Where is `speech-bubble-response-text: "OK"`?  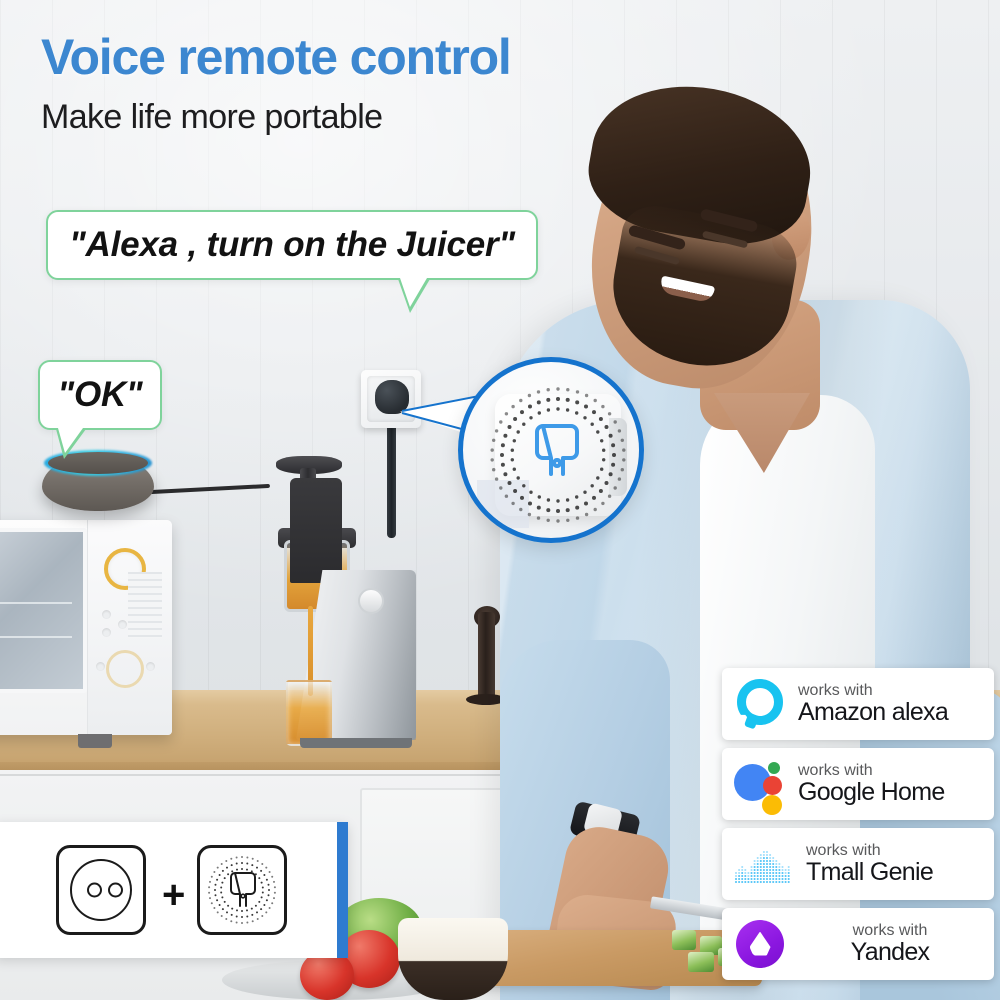
speech-bubble-response-text: "OK" is located at coordinates (100, 394).